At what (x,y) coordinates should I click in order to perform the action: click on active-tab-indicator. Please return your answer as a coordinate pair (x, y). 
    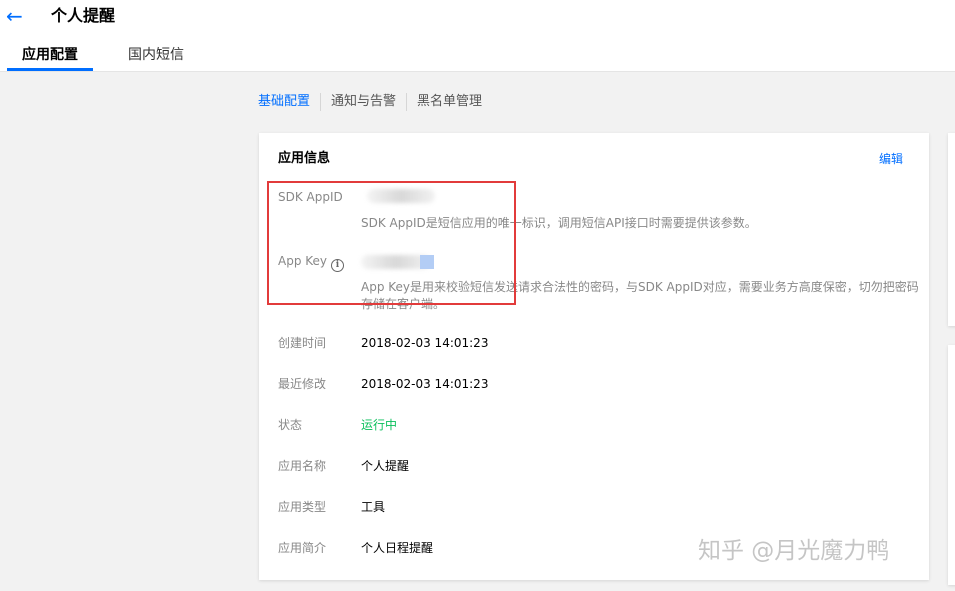
    Looking at the image, I should click on (50, 69).